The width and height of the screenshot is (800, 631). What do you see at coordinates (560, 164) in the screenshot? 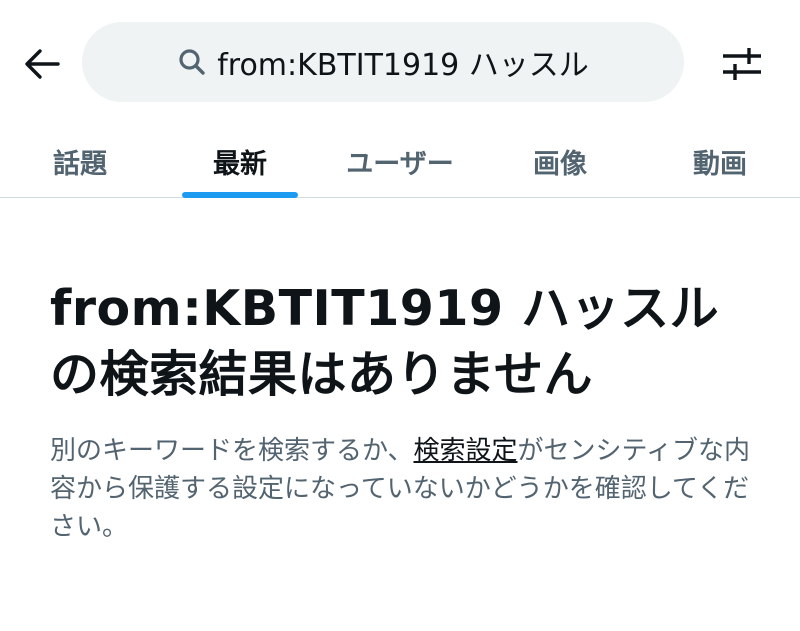
I see `tab-label: 画像` at bounding box center [560, 164].